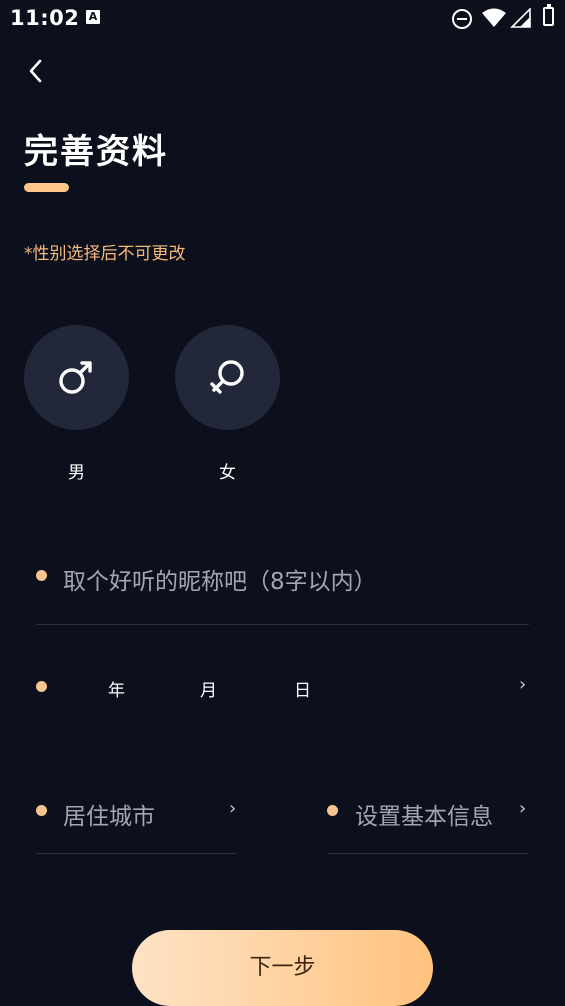 The width and height of the screenshot is (565, 1006). Describe the element at coordinates (41, 810) in the screenshot. I see `city-dot` at that location.